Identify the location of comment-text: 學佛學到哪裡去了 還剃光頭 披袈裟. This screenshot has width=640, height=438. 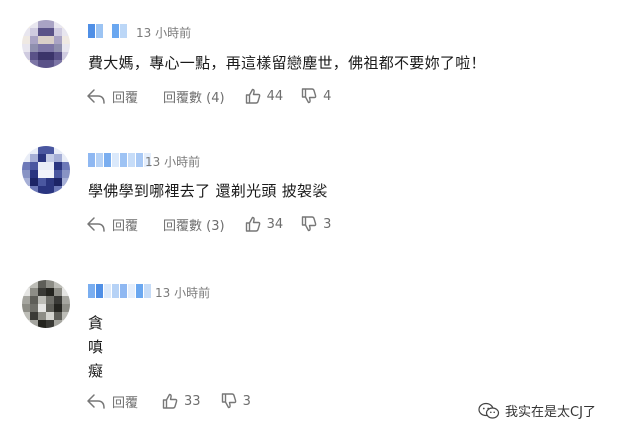
(208, 191).